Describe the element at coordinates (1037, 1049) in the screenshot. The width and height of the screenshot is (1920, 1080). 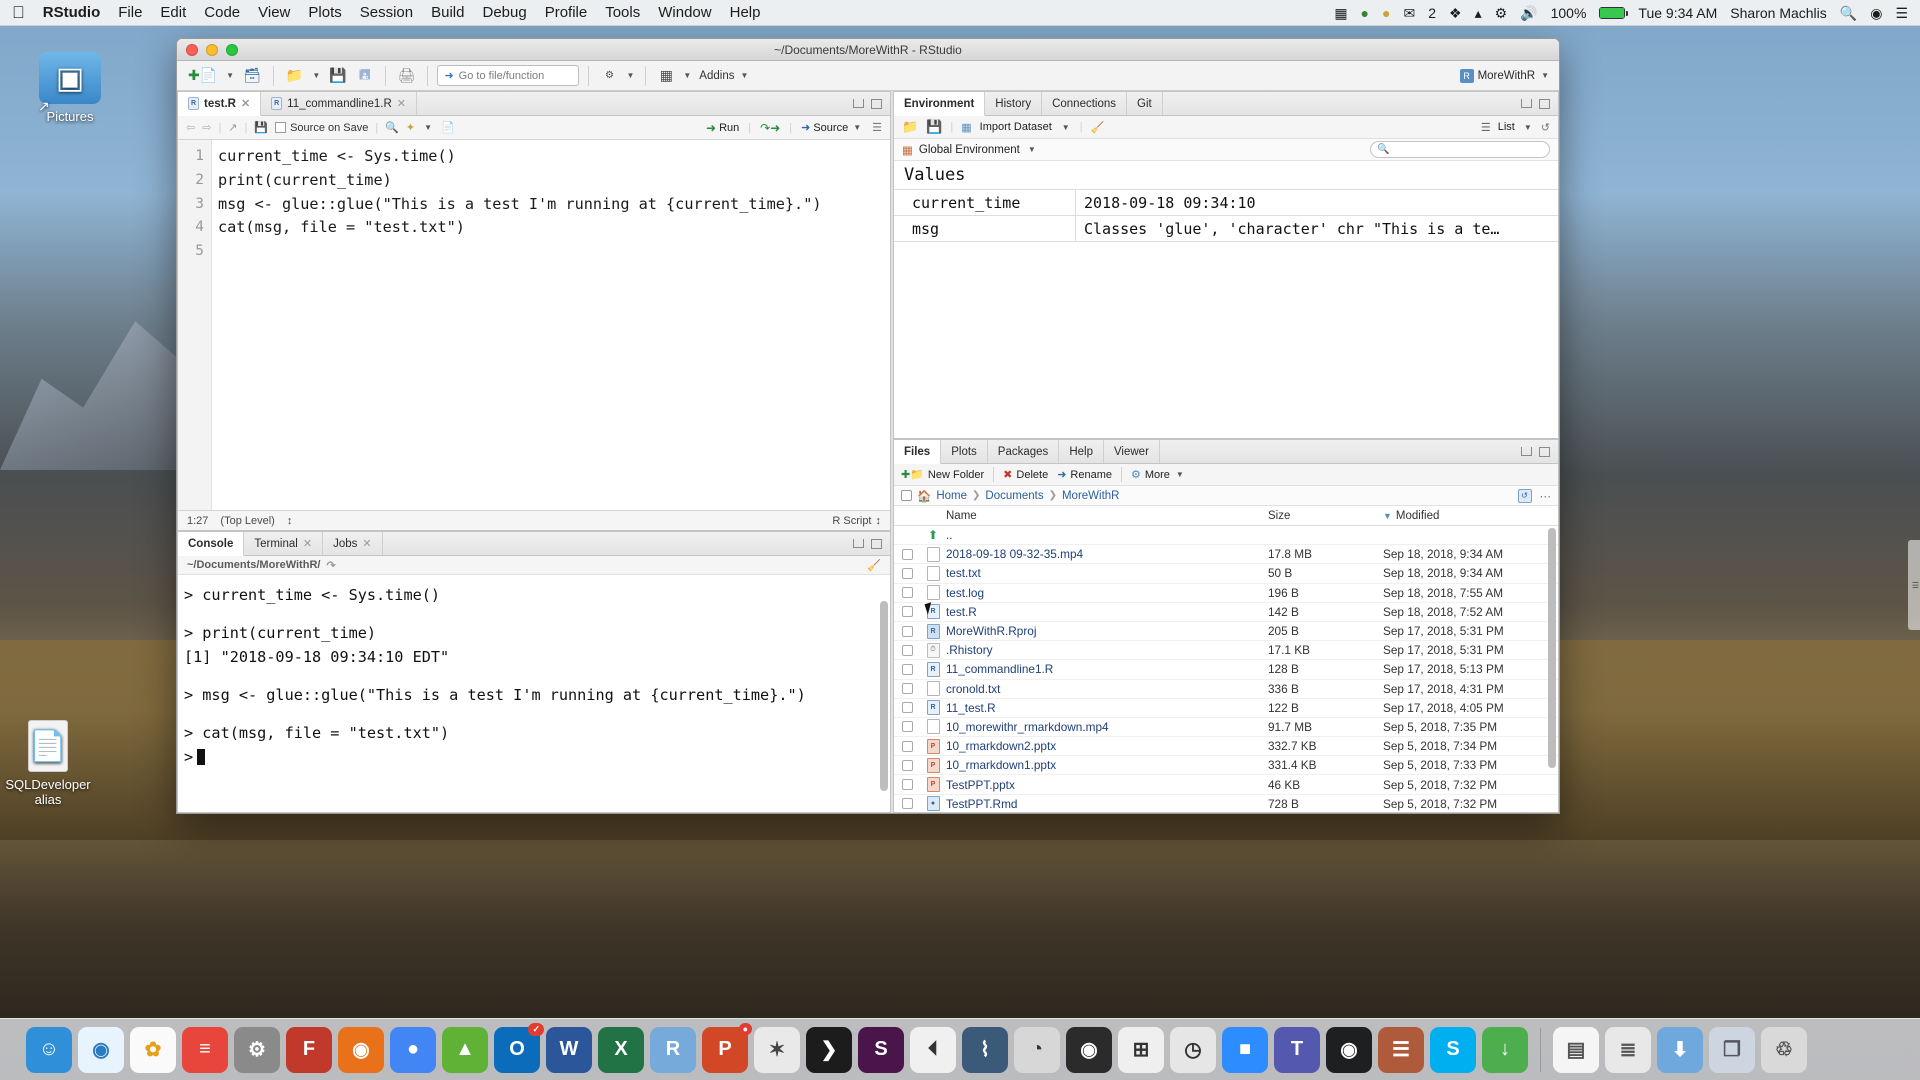
I see `dock-item-speedtest: ◔` at that location.